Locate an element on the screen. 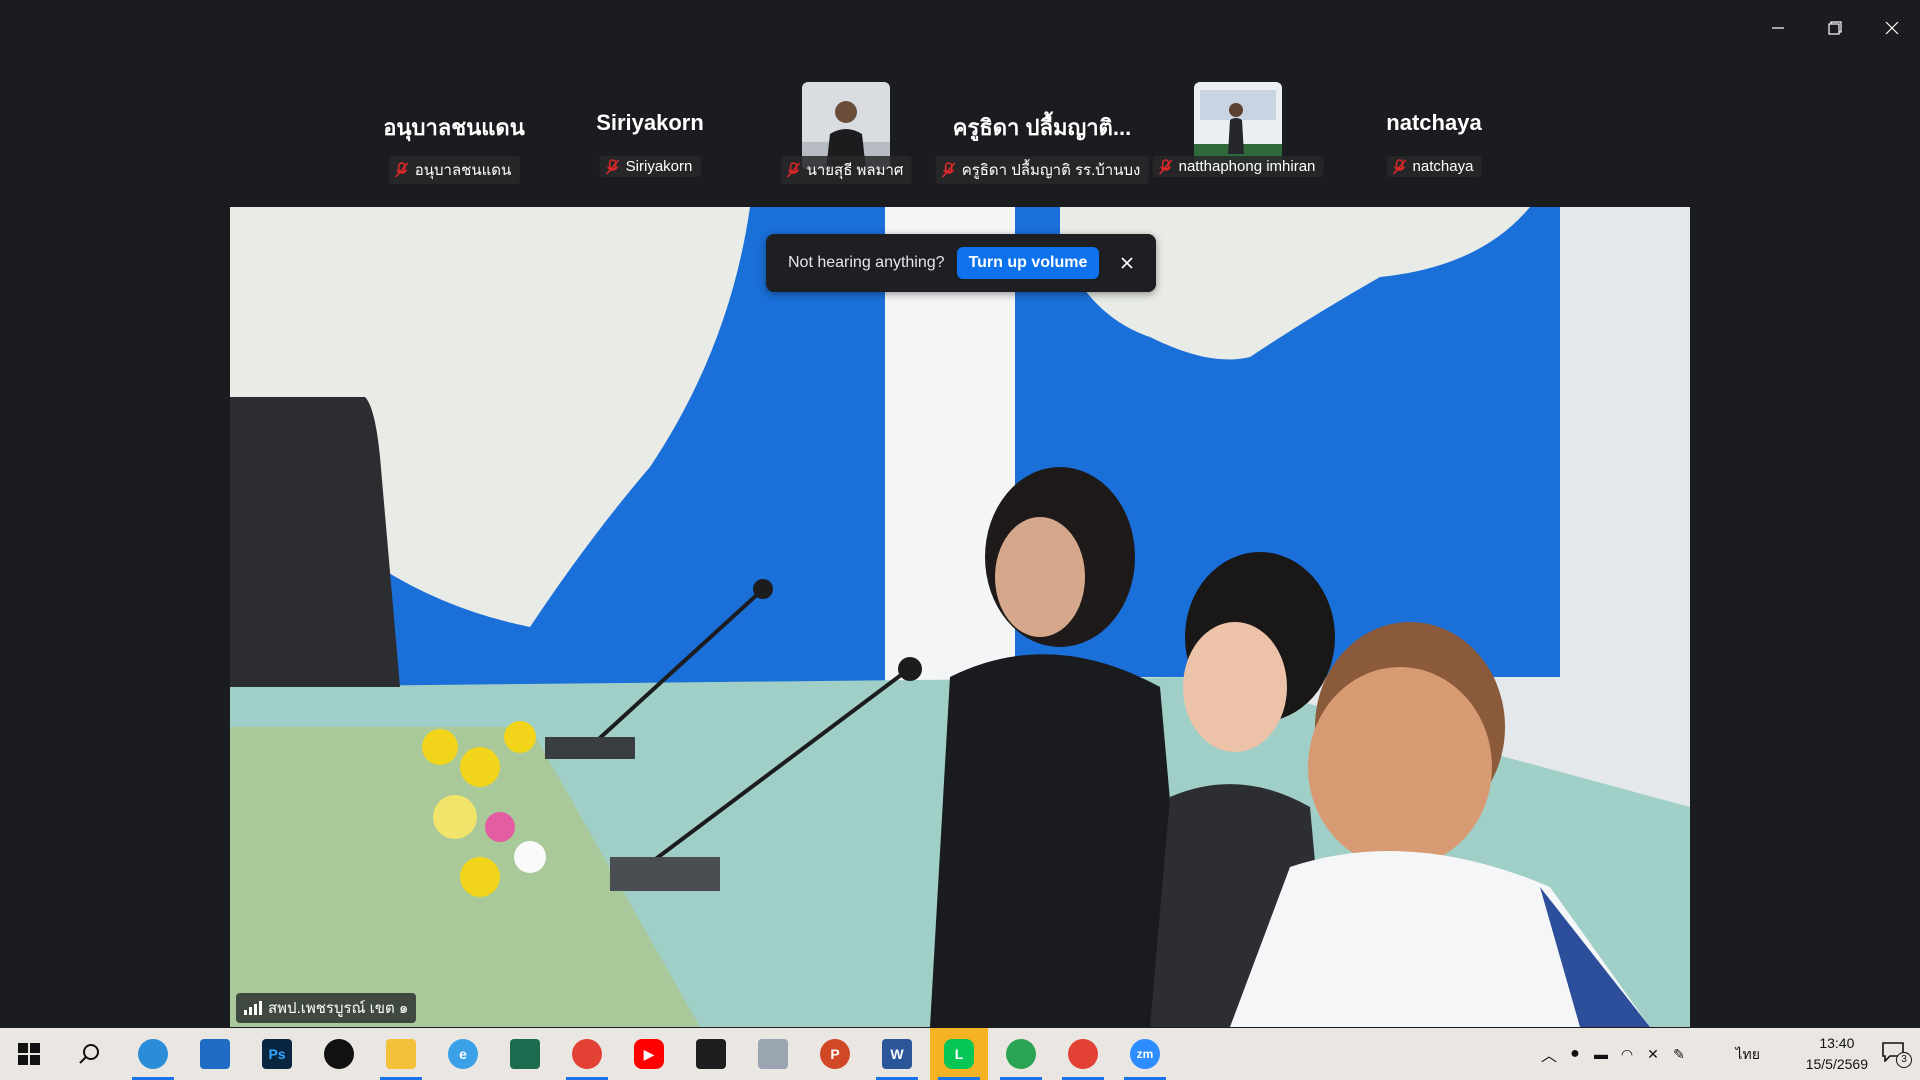 Image resolution: width=1920 pixels, height=1080 pixels. battery-icon: ▬ is located at coordinates (1601, 1054).